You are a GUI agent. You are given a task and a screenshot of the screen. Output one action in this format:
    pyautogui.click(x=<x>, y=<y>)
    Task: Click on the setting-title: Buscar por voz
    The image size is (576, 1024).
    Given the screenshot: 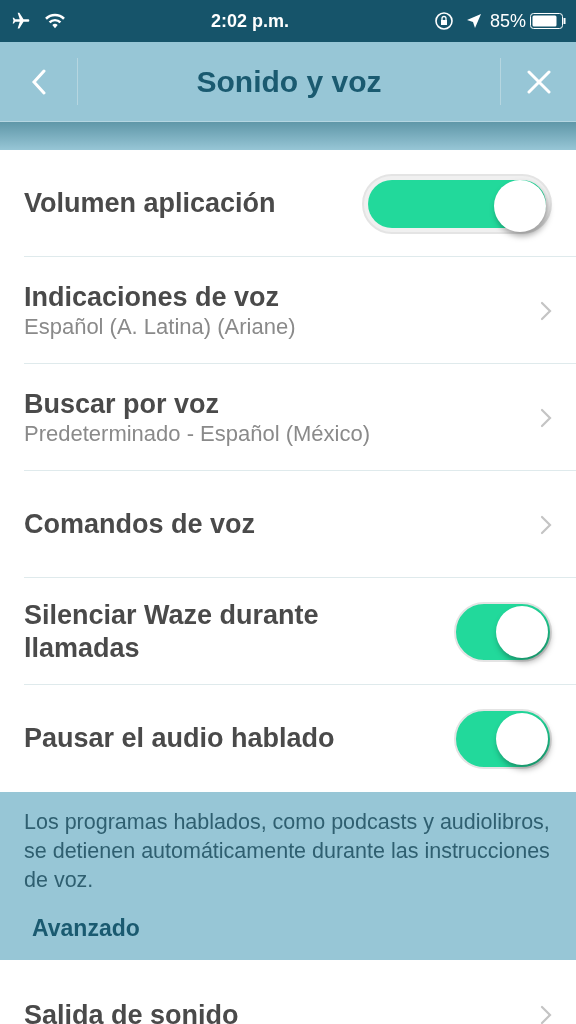 What is the action you would take?
    pyautogui.click(x=122, y=404)
    